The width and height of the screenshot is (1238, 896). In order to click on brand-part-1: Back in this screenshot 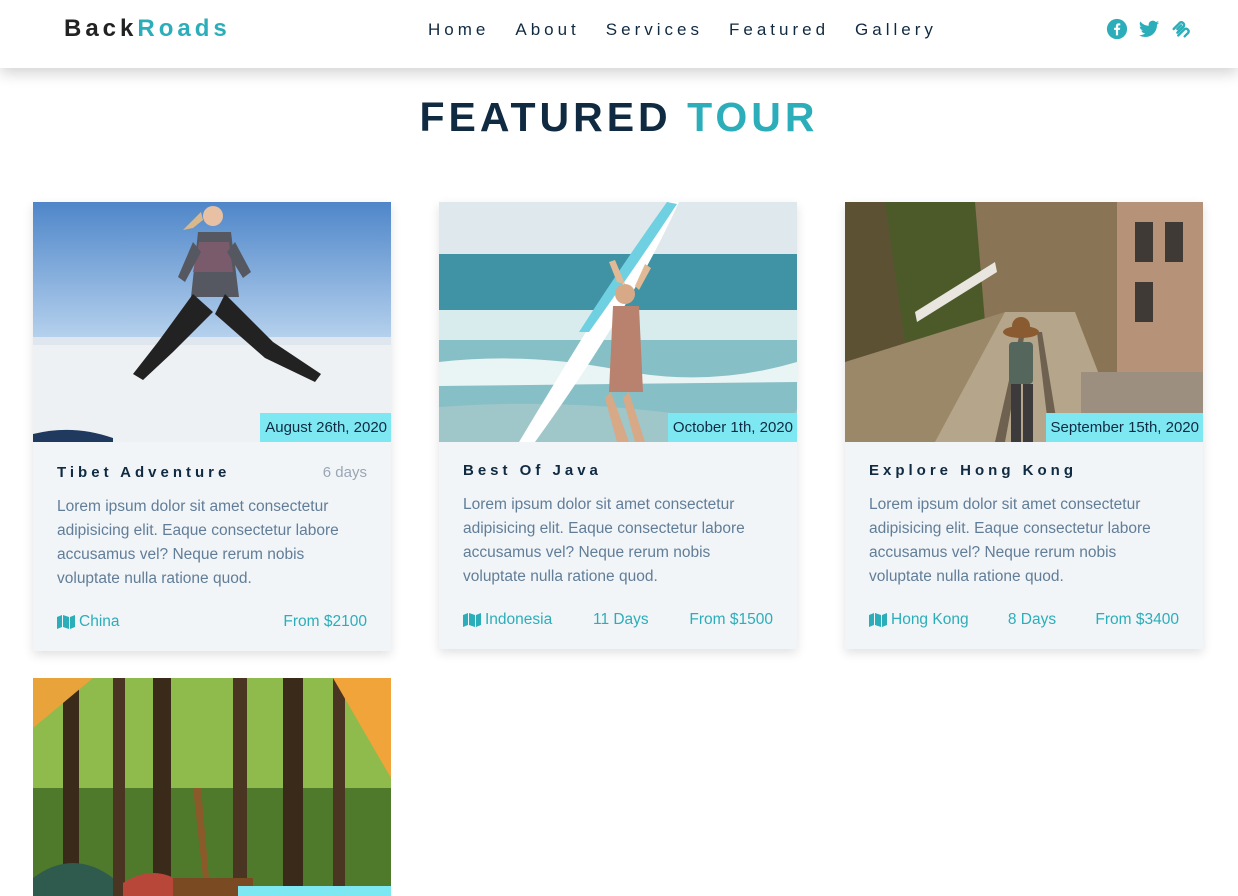, I will do `click(101, 28)`.